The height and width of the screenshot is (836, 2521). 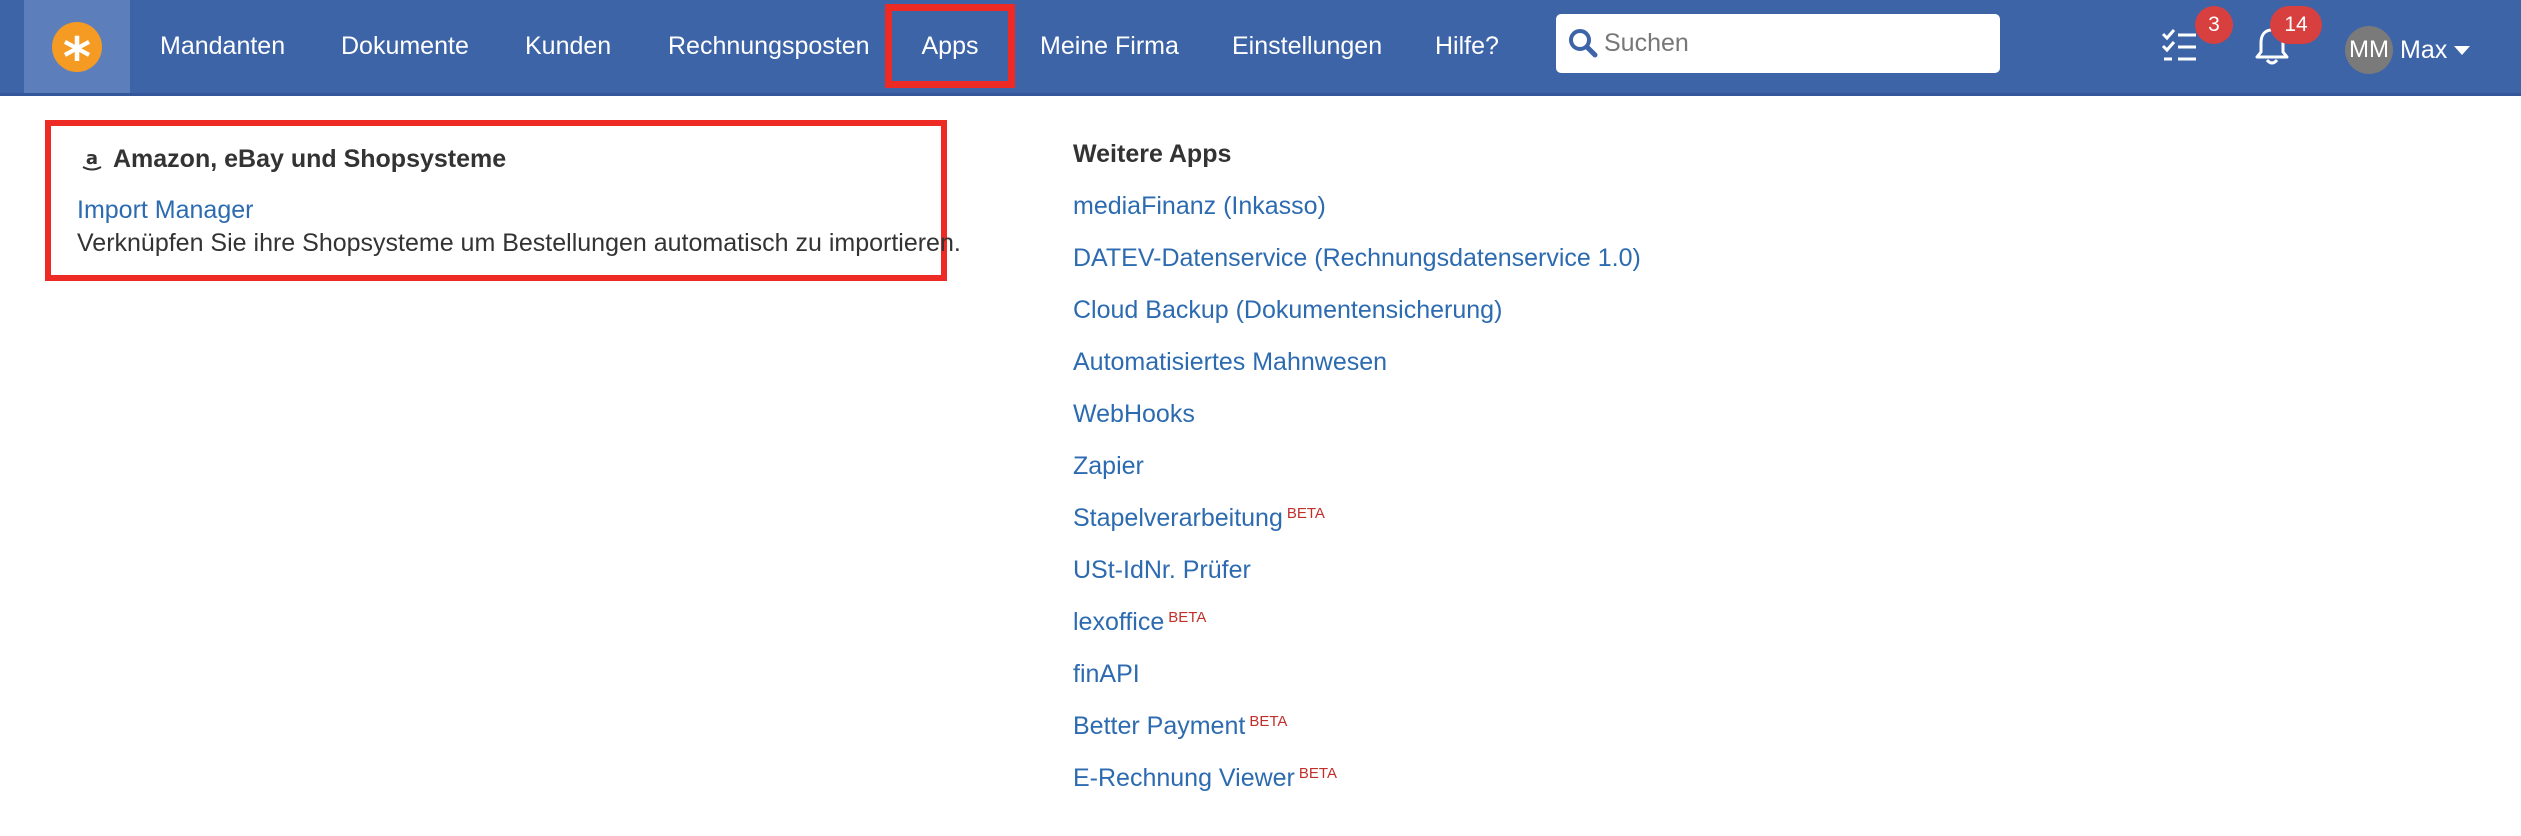 What do you see at coordinates (1357, 734) in the screenshot?
I see `list-item: Better Payment BETA` at bounding box center [1357, 734].